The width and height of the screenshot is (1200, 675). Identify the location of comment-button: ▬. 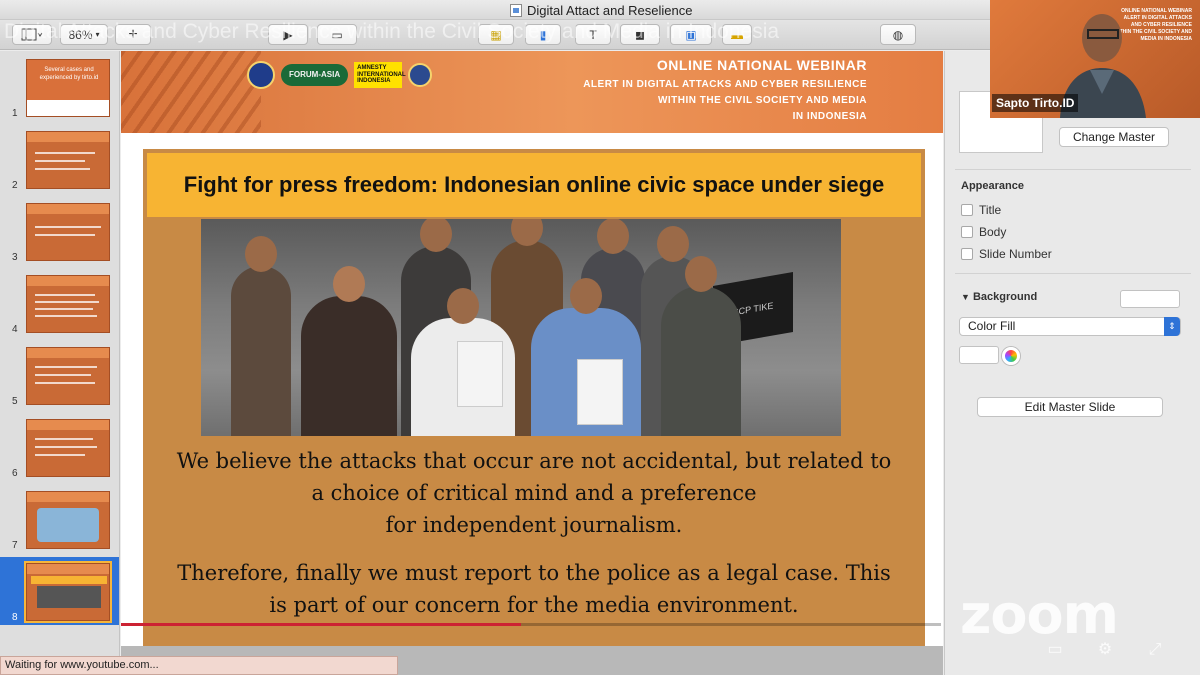
(737, 34).